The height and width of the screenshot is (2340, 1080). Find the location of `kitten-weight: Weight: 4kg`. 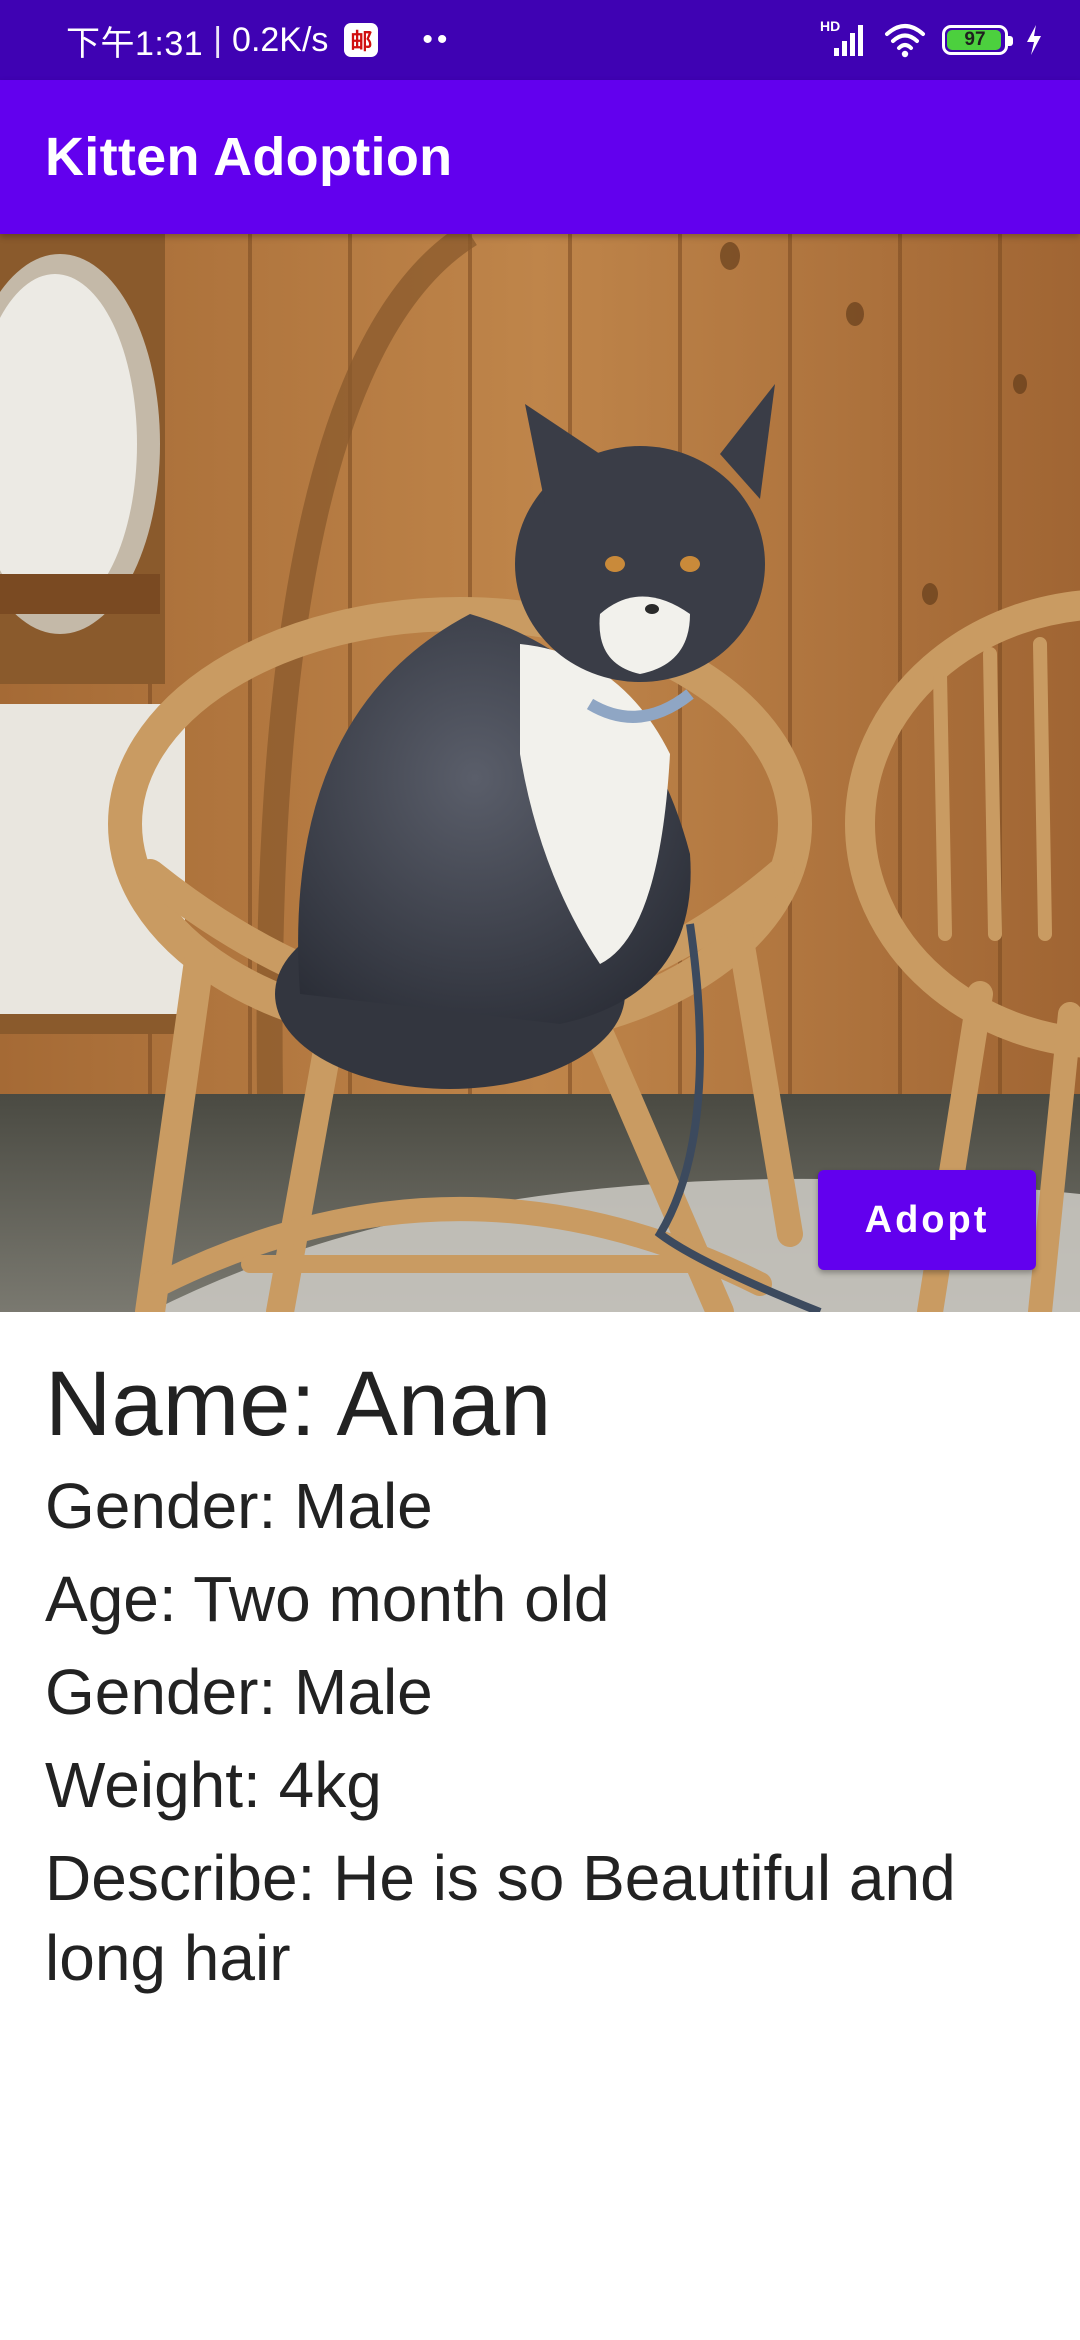

kitten-weight: Weight: 4kg is located at coordinates (213, 1785).